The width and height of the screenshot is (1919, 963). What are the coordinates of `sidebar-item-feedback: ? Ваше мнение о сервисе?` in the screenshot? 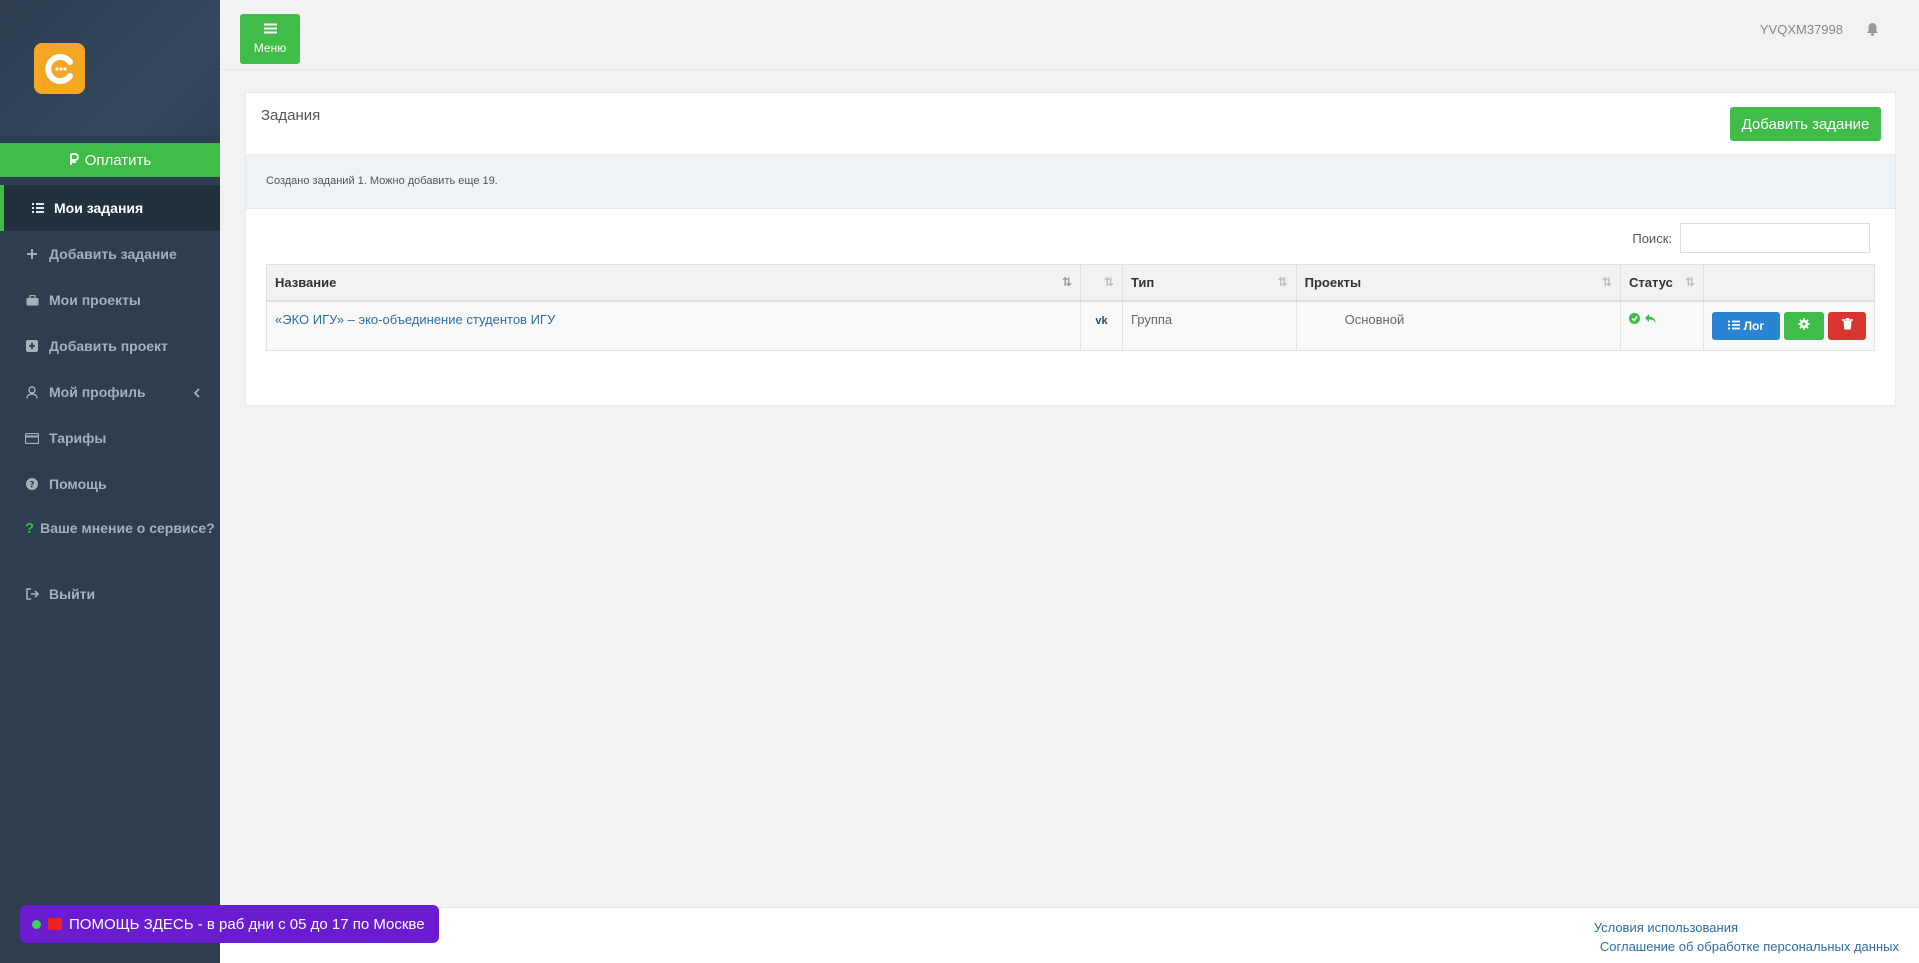 It's located at (110, 539).